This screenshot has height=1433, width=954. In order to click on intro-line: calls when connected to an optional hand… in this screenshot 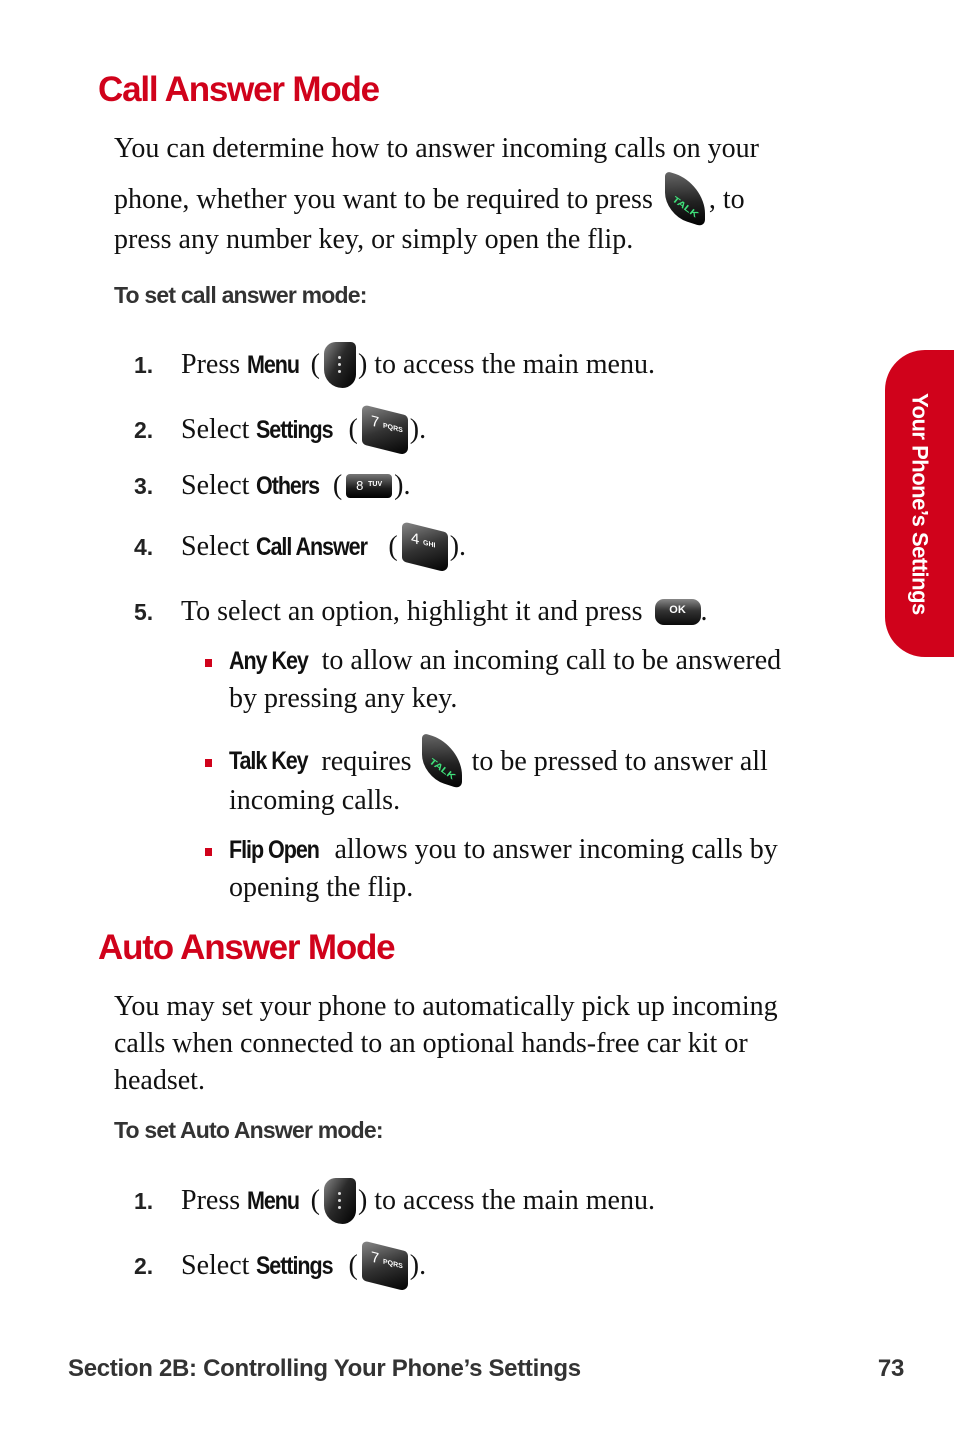, I will do `click(431, 1043)`.